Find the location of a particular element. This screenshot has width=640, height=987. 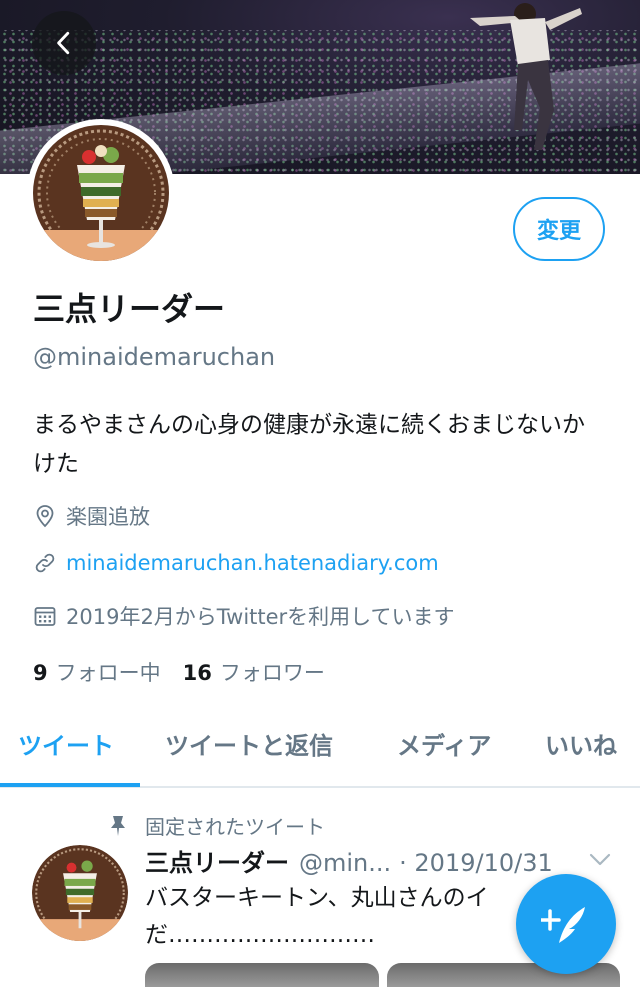

active-tab-indicator is located at coordinates (70, 785).